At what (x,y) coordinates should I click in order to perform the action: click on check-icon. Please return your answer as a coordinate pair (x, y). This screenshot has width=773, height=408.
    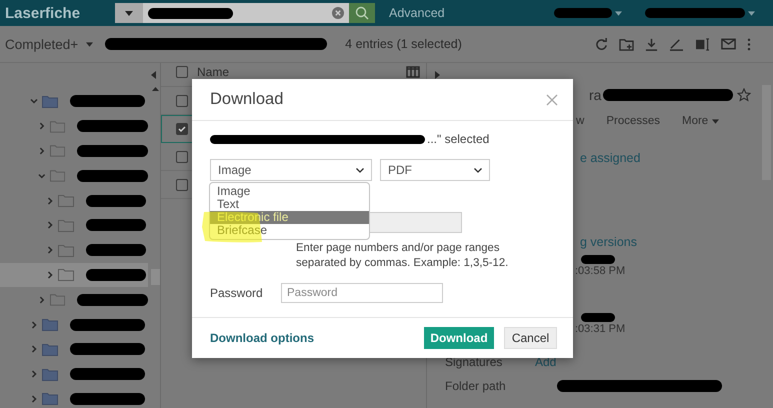
    Looking at the image, I should click on (182, 129).